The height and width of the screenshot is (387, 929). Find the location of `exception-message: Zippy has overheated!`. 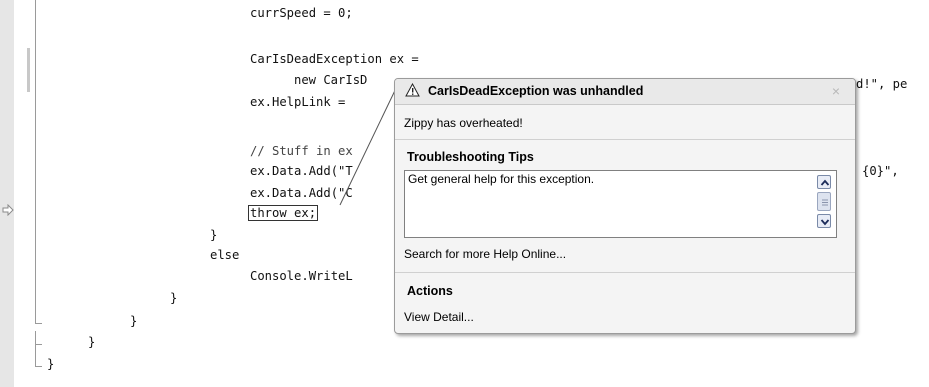

exception-message: Zippy has overheated! is located at coordinates (463, 123).